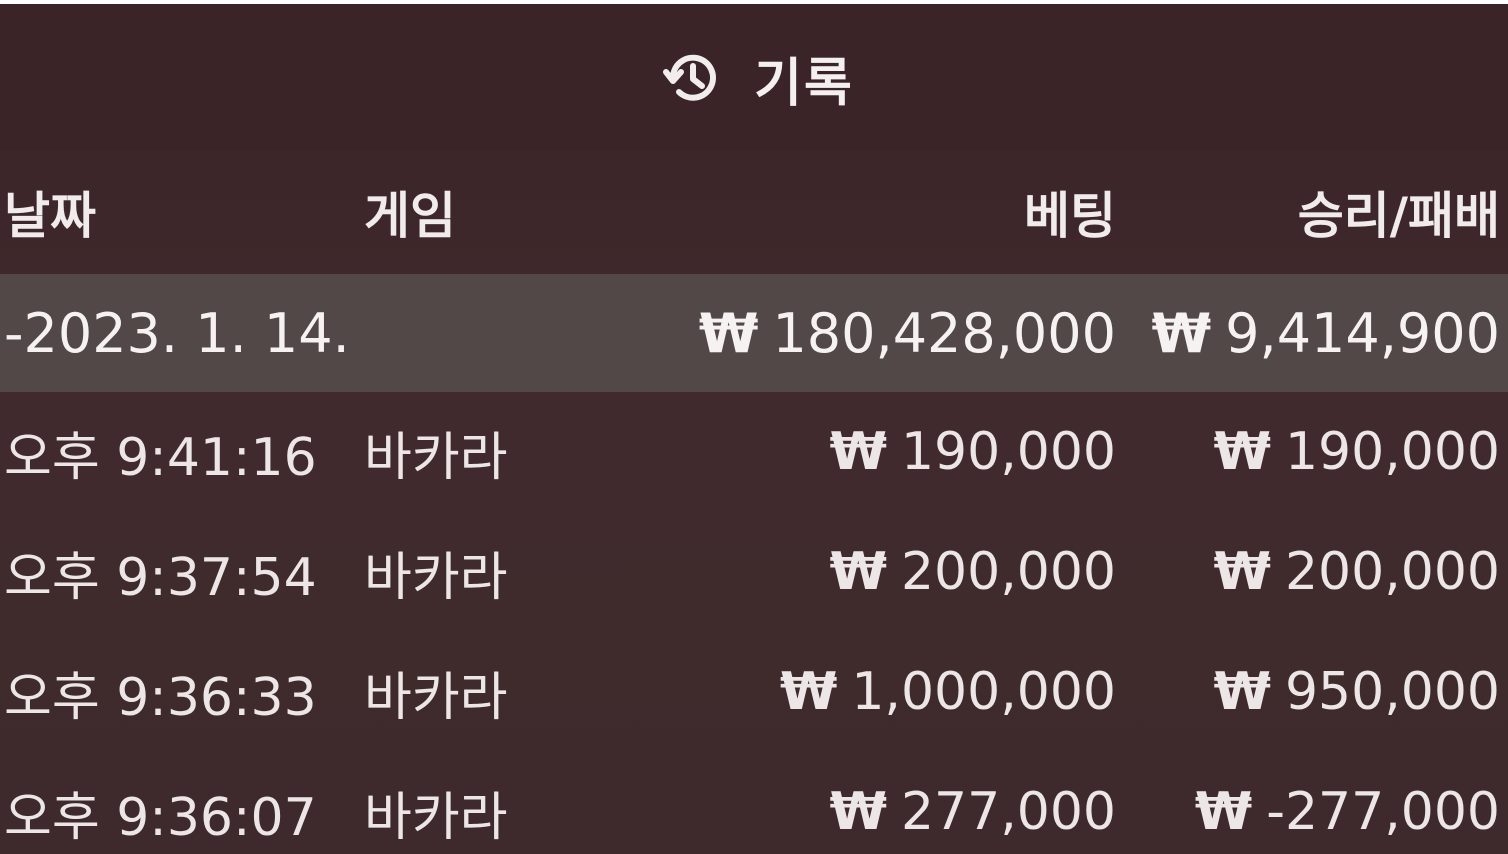  Describe the element at coordinates (1392, 452) in the screenshot. I see `row-result-amount: 190,000` at that location.